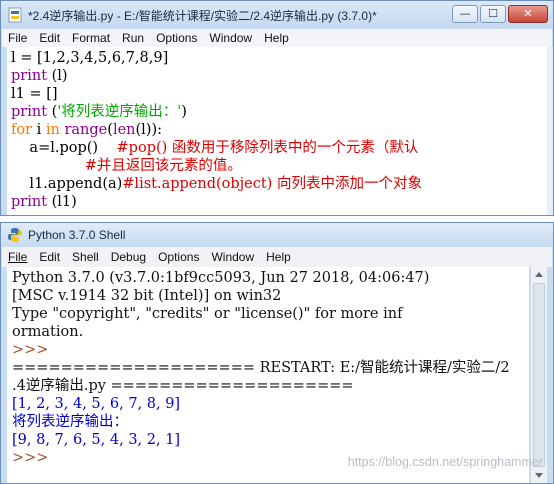 The image size is (554, 484). I want to click on code-line: print (l1), so click(44, 202).